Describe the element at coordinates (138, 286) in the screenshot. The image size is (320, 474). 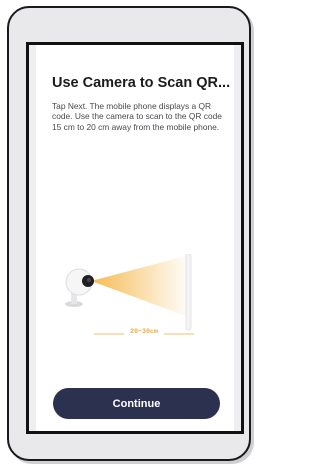
I see `camera-beam` at that location.